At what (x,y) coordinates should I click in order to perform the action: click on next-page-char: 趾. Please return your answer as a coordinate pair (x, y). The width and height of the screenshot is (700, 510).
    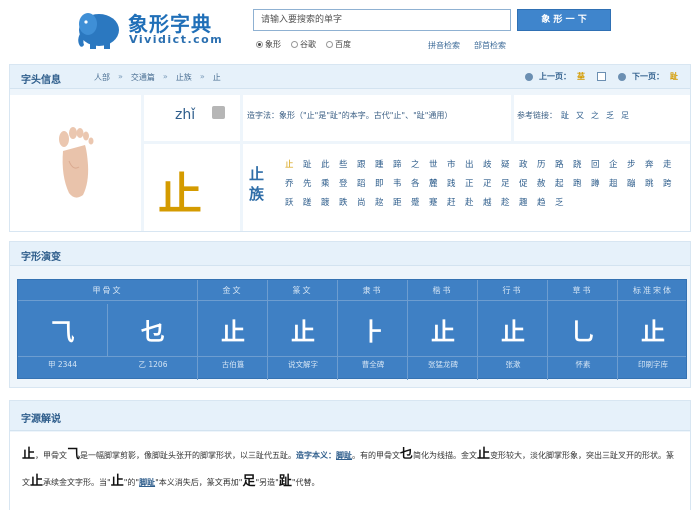
    Looking at the image, I should click on (674, 76).